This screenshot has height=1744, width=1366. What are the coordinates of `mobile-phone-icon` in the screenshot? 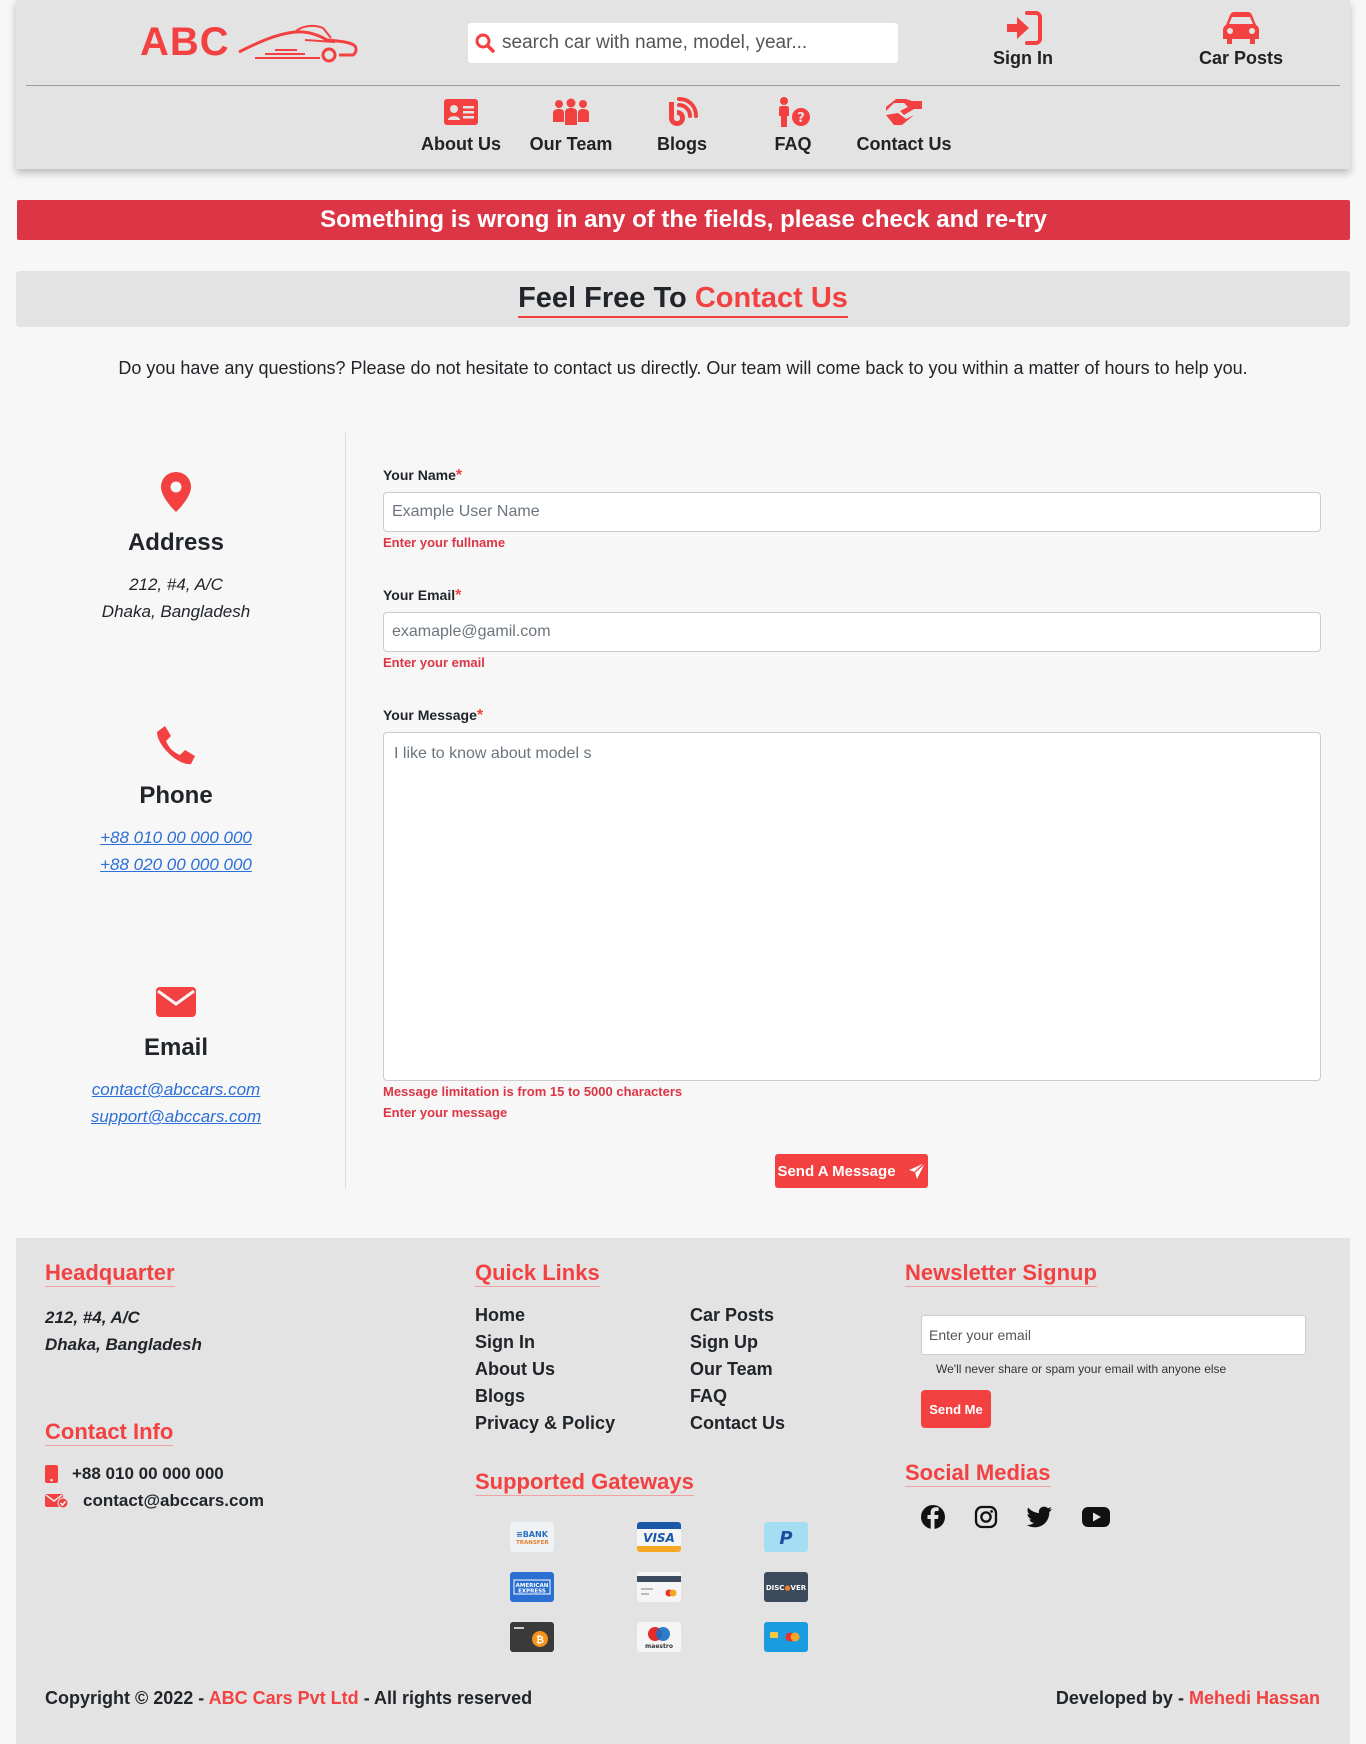 It's located at (51, 1474).